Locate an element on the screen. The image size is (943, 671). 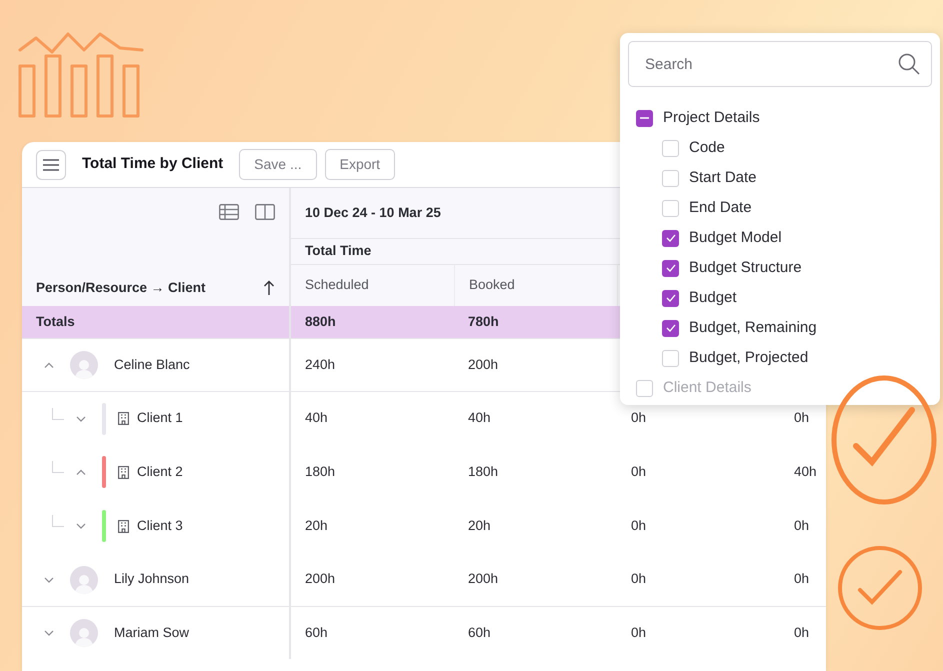
person-name: Lily Johnson is located at coordinates (152, 579).